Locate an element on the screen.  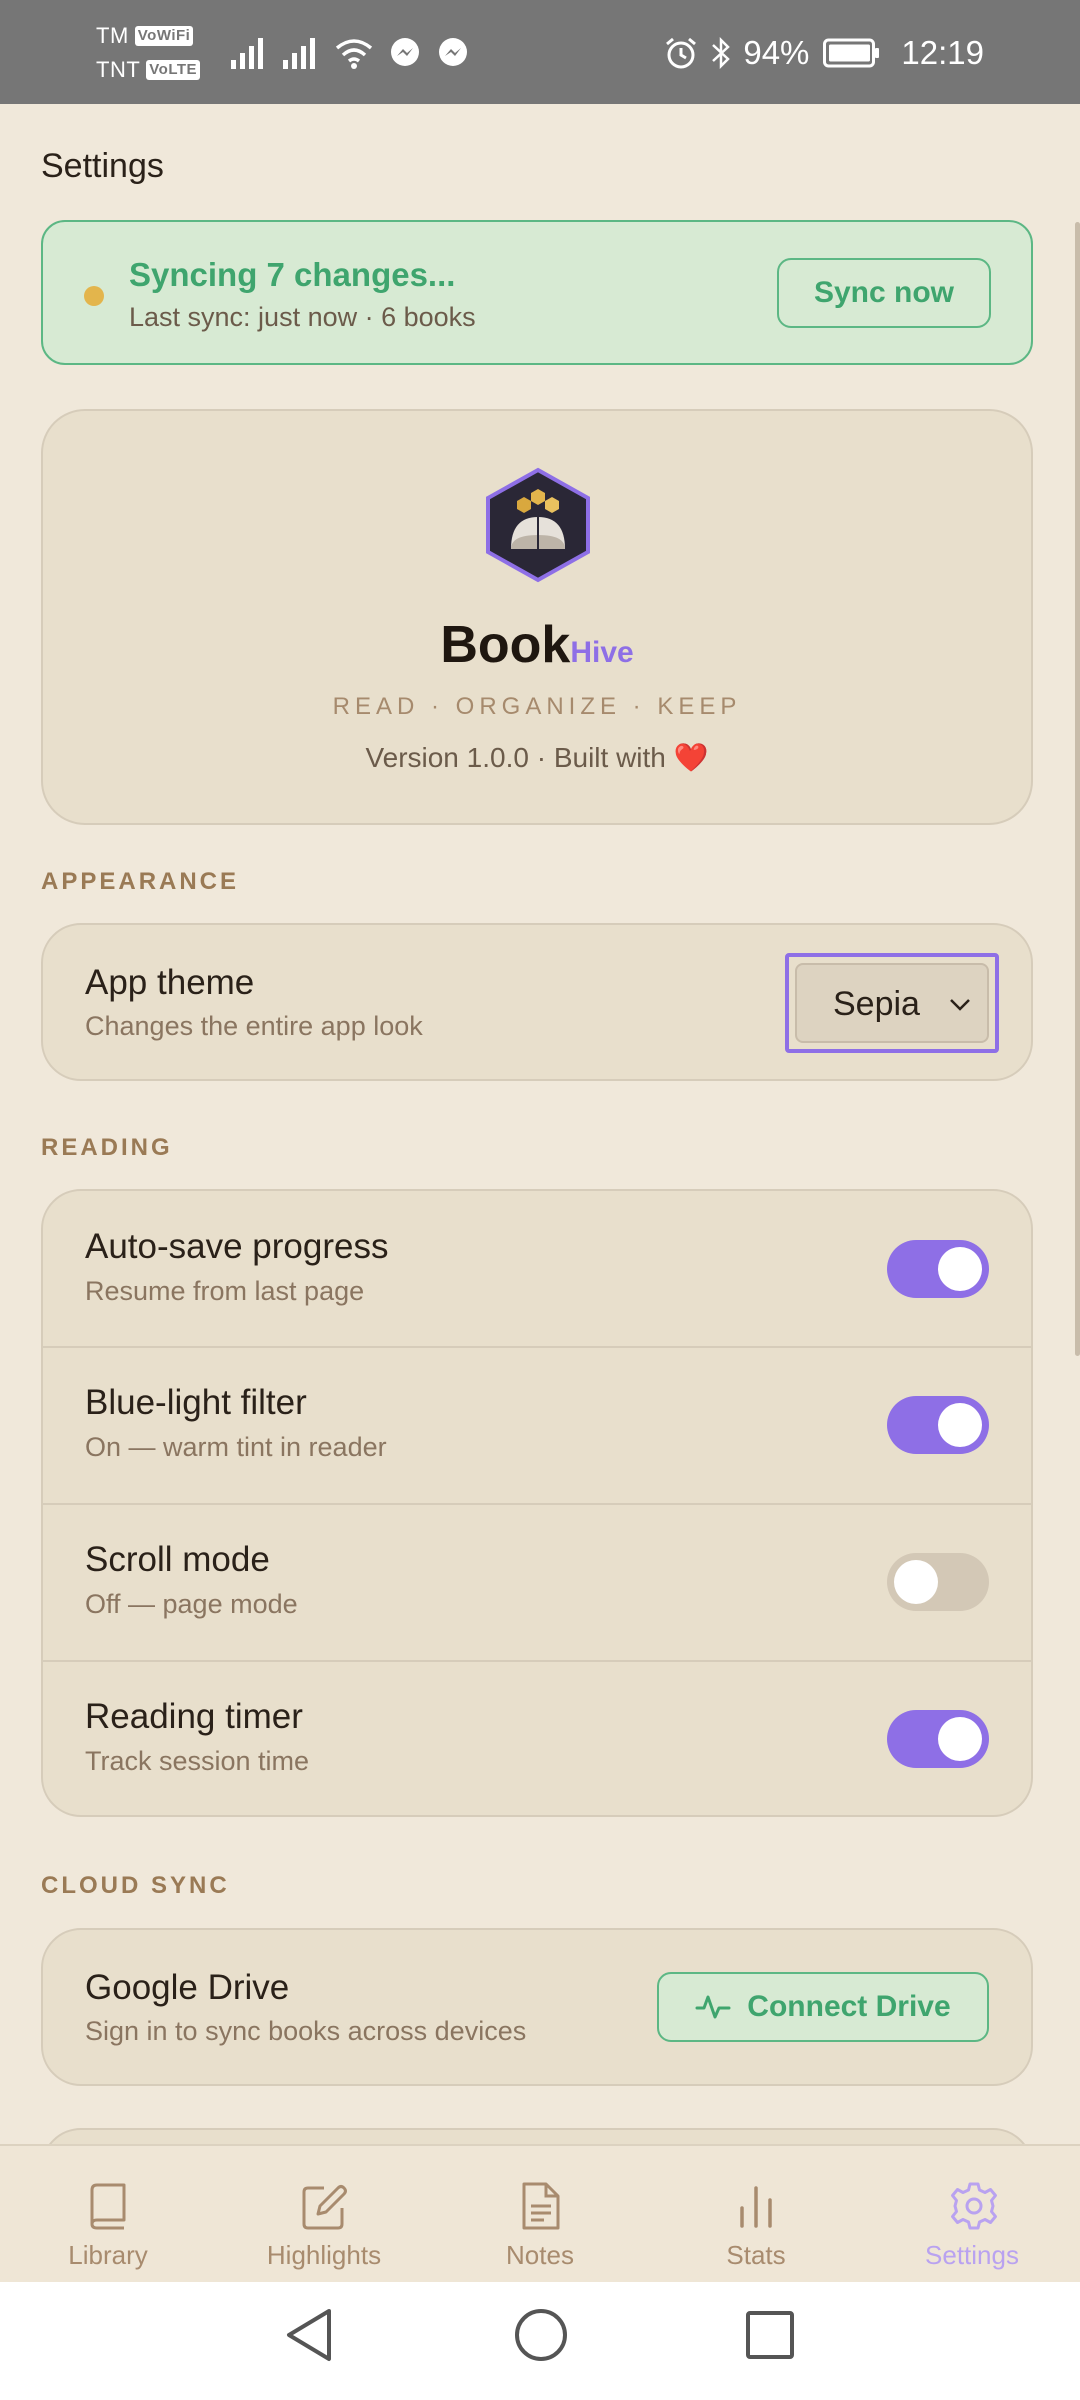
tagline: READ · ORGANIZE · KEEP is located at coordinates (537, 706).